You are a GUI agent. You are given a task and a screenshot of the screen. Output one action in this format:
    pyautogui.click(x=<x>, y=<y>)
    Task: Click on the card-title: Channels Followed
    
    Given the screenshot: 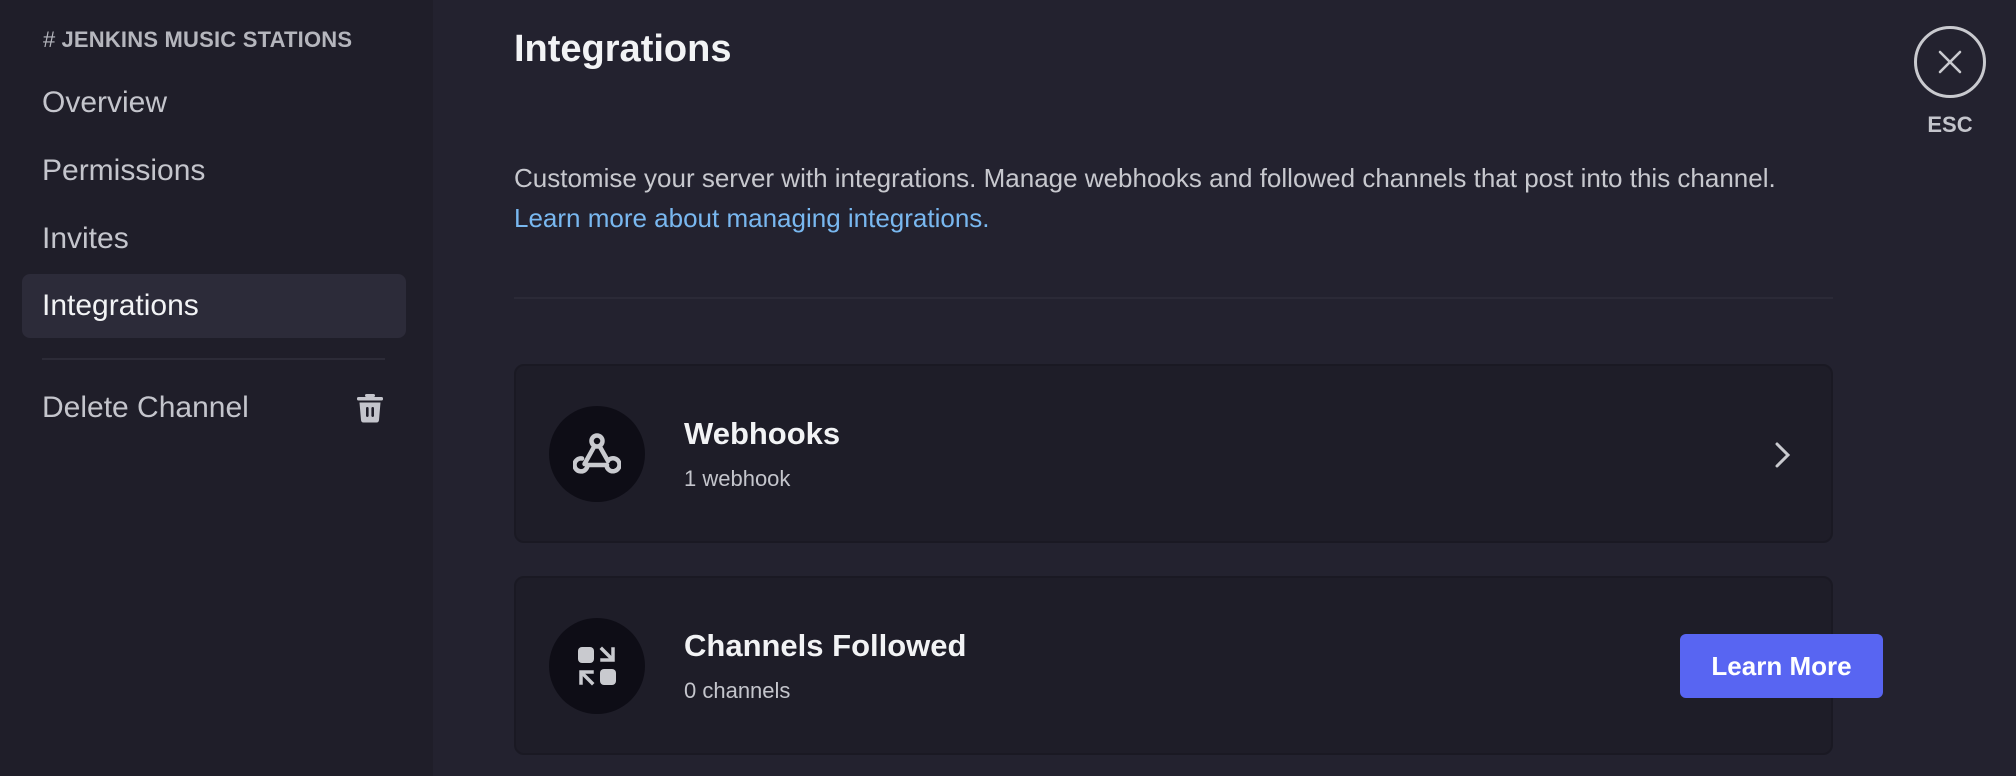 What is the action you would take?
    pyautogui.click(x=825, y=645)
    